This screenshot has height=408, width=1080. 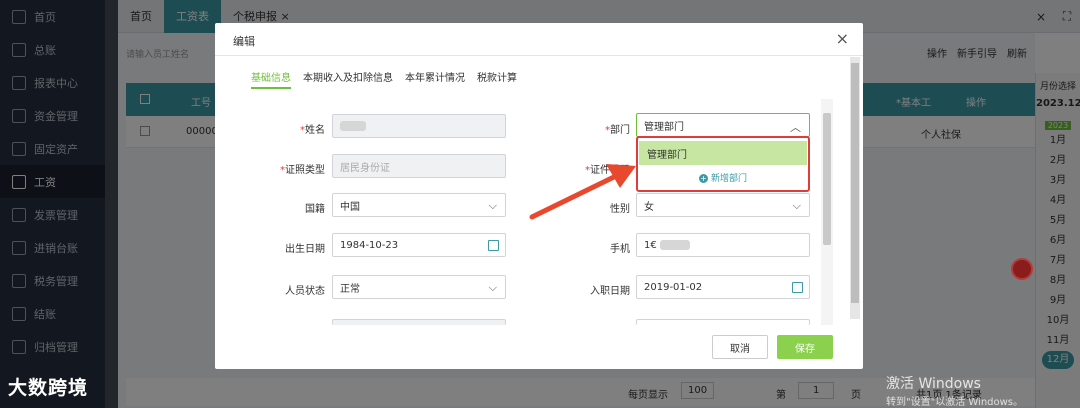 I want to click on department-label-text: 部门, so click(x=620, y=130).